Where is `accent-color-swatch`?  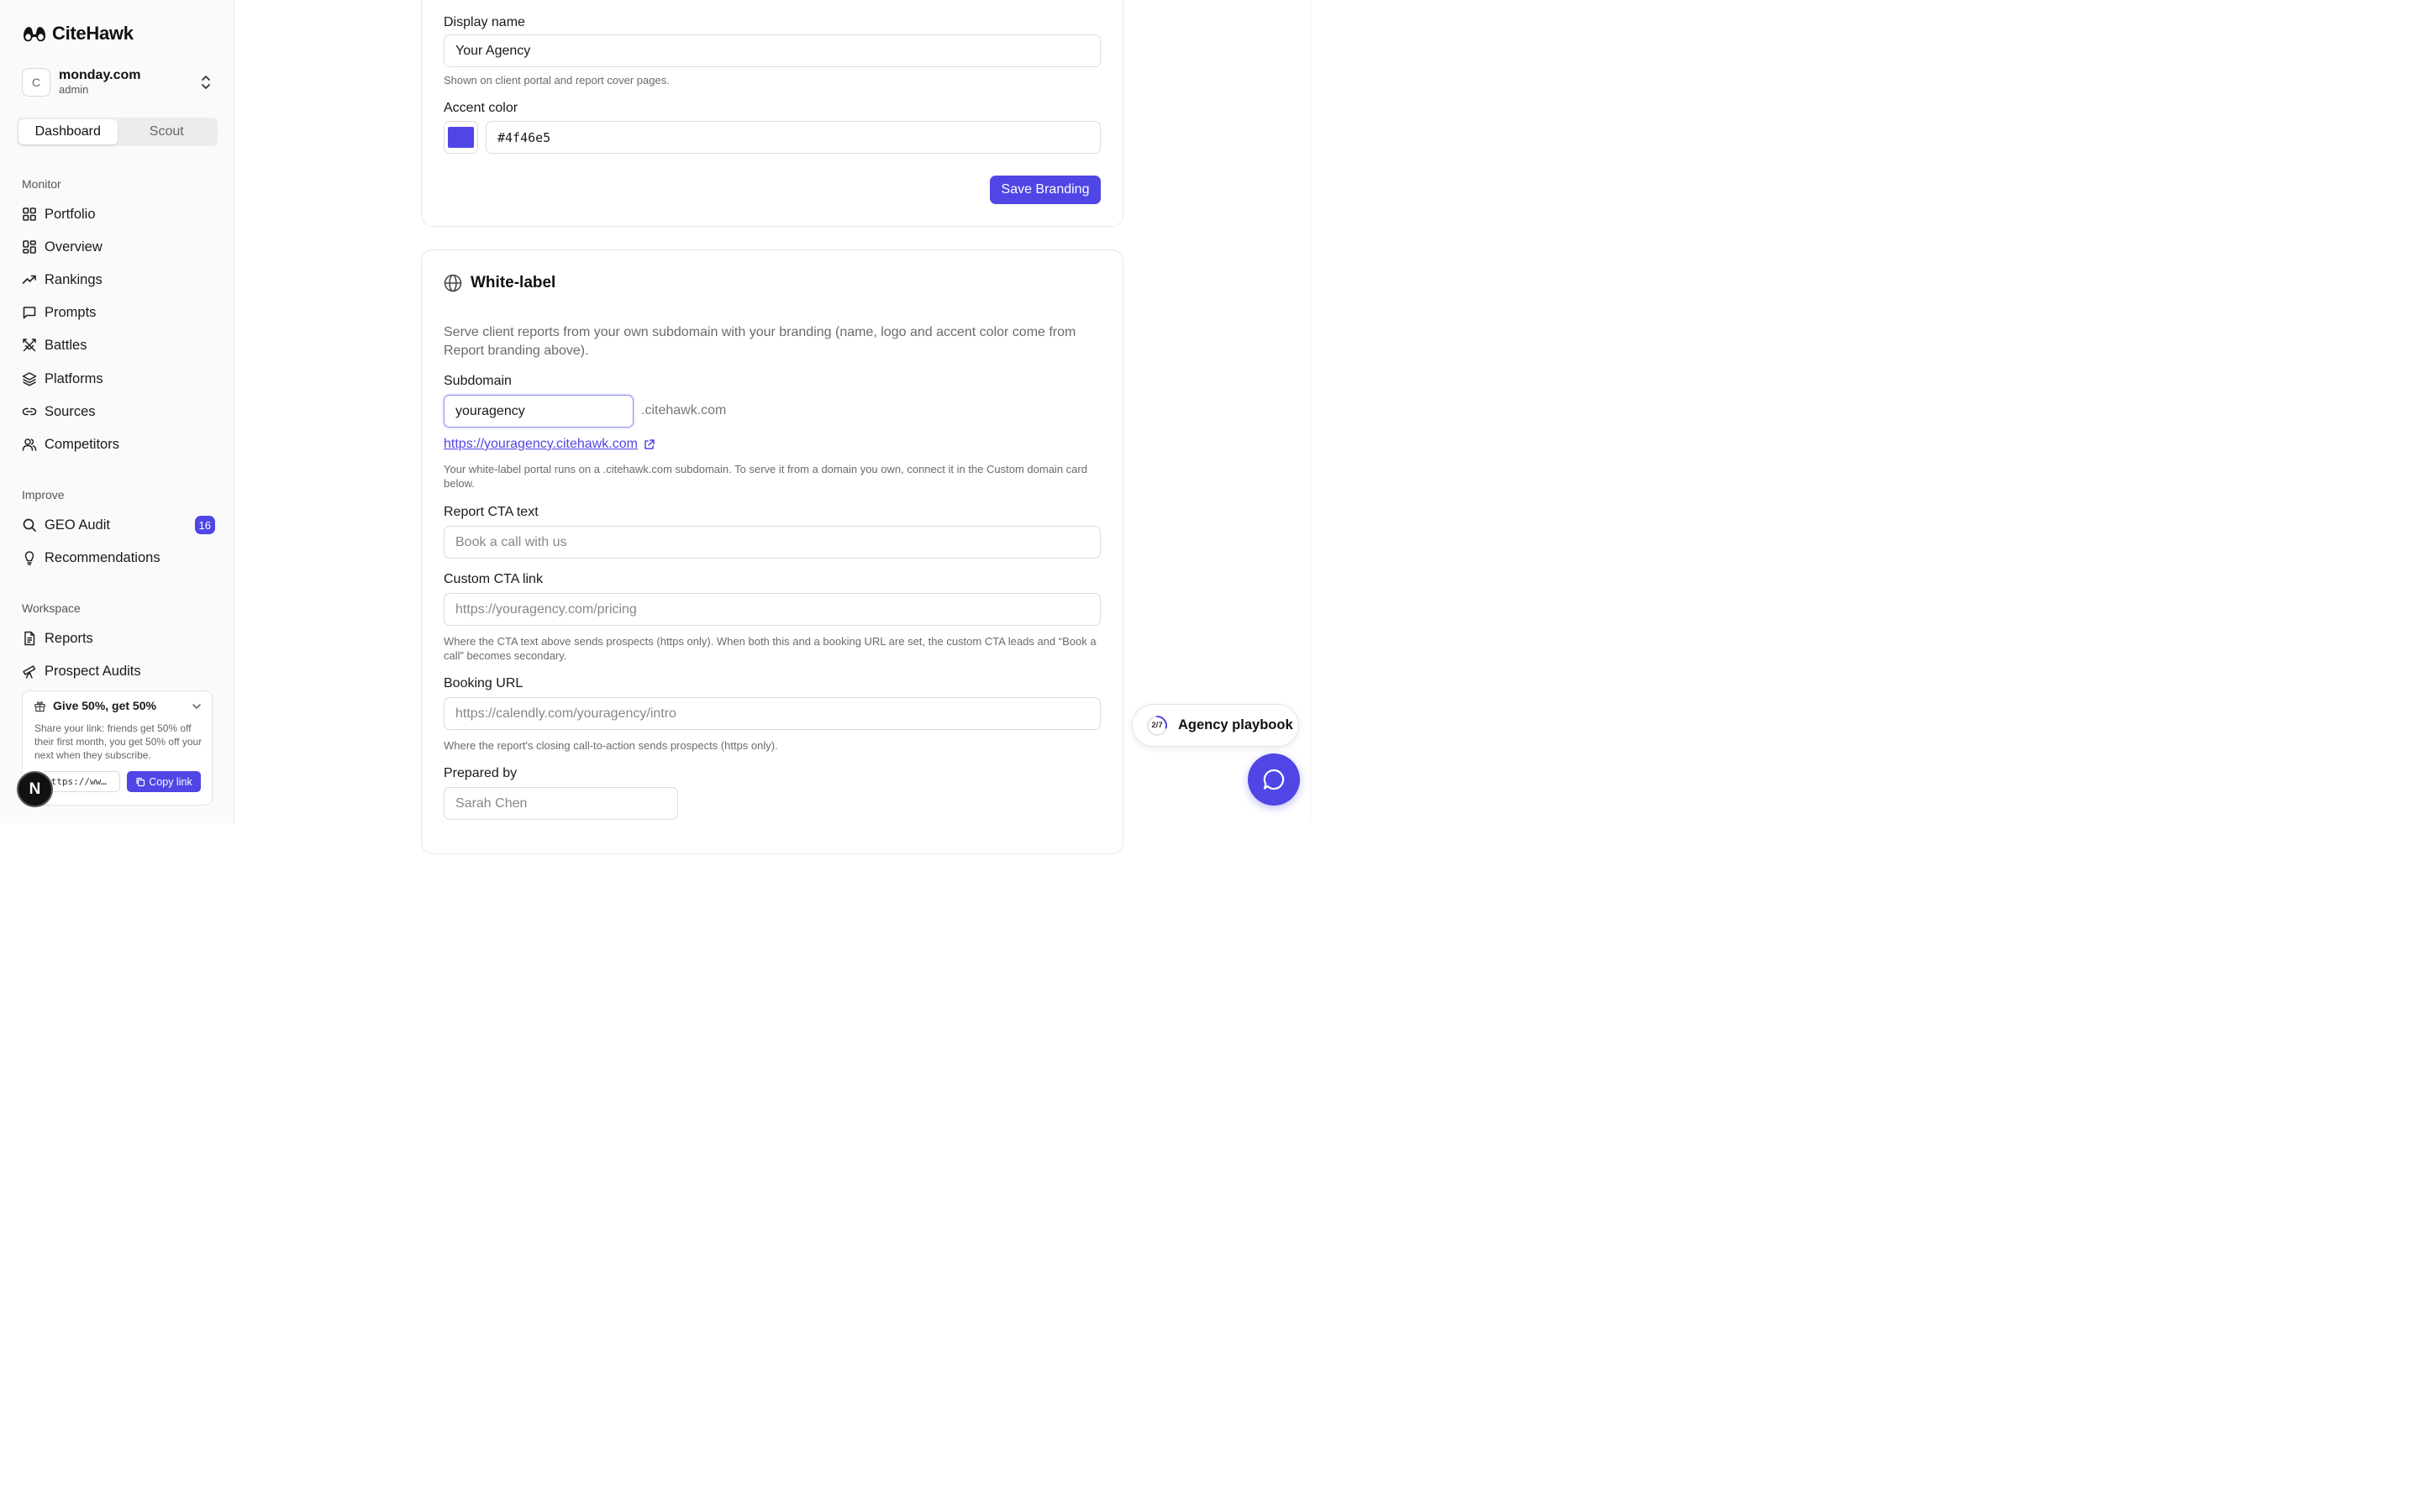
accent-color-swatch is located at coordinates (461, 137).